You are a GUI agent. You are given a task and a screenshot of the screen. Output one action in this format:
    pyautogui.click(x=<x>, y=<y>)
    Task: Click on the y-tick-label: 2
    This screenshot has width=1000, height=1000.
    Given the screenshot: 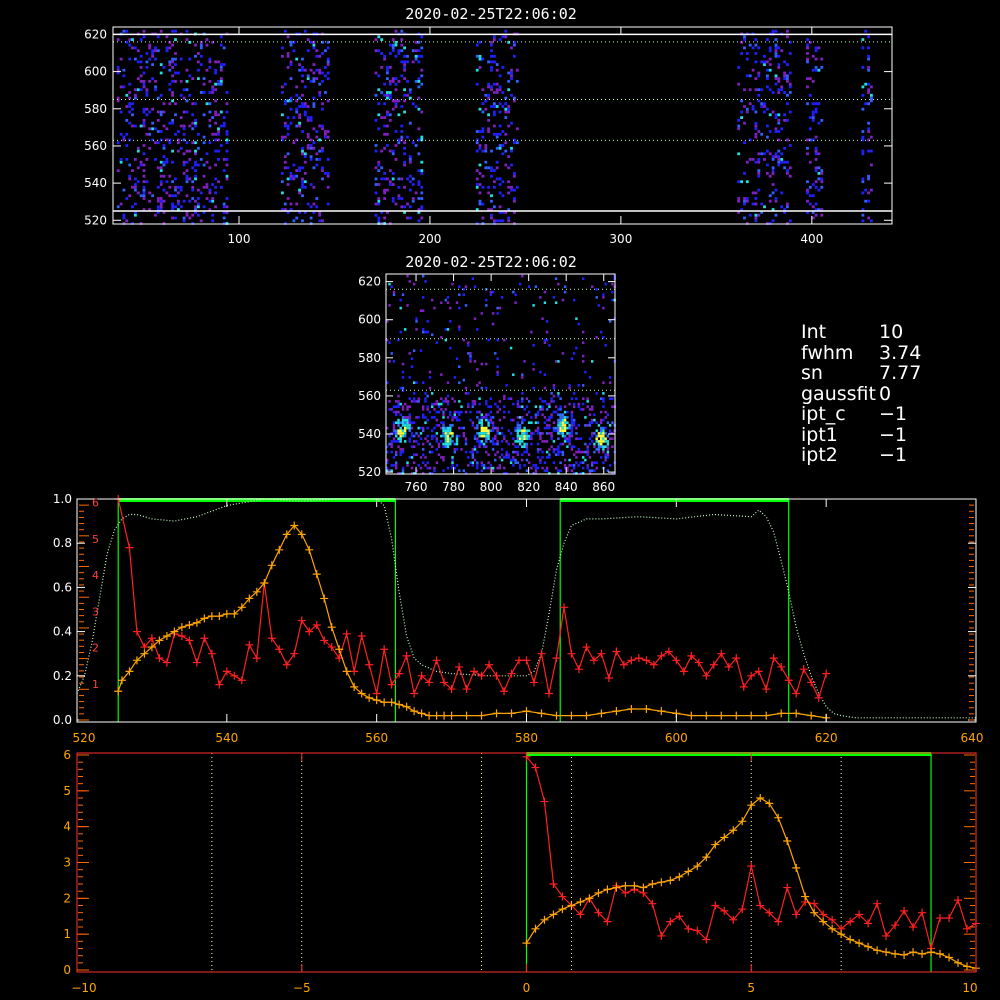 What is the action you would take?
    pyautogui.click(x=67, y=898)
    